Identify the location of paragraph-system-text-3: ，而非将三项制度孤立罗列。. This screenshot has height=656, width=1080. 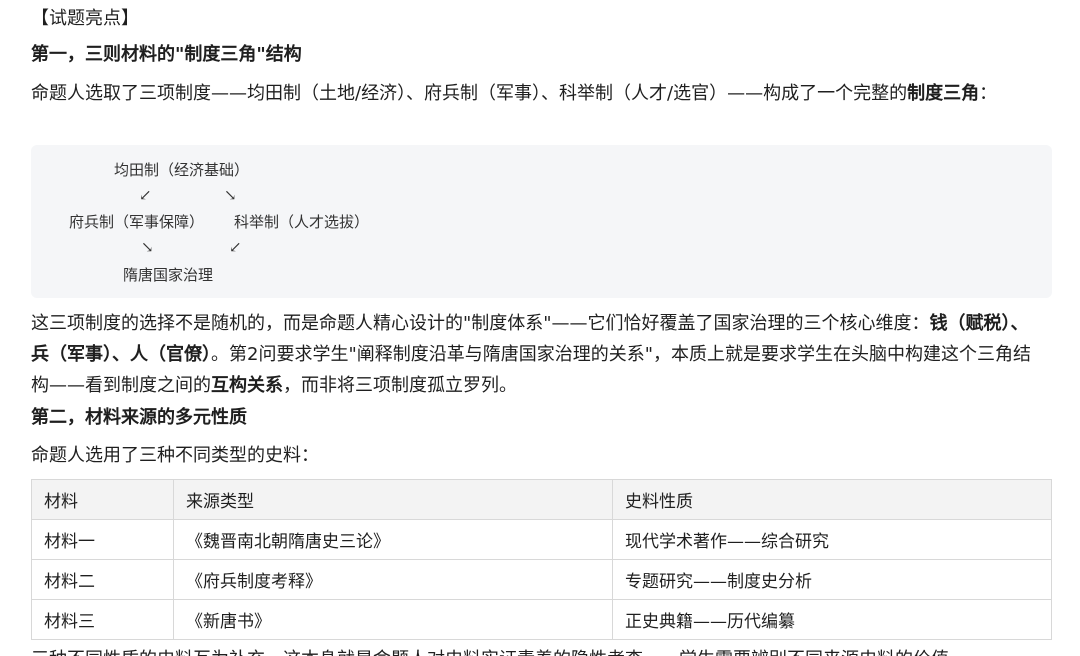
(400, 385).